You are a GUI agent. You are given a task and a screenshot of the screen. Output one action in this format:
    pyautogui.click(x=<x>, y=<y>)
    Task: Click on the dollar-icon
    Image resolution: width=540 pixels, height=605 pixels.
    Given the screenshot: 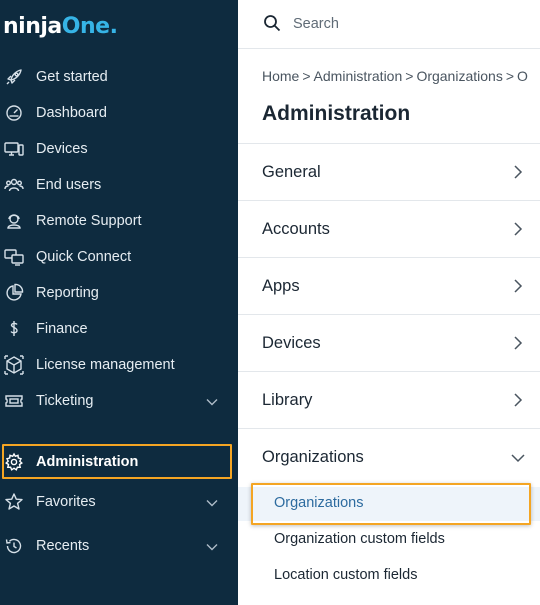 What is the action you would take?
    pyautogui.click(x=14, y=329)
    